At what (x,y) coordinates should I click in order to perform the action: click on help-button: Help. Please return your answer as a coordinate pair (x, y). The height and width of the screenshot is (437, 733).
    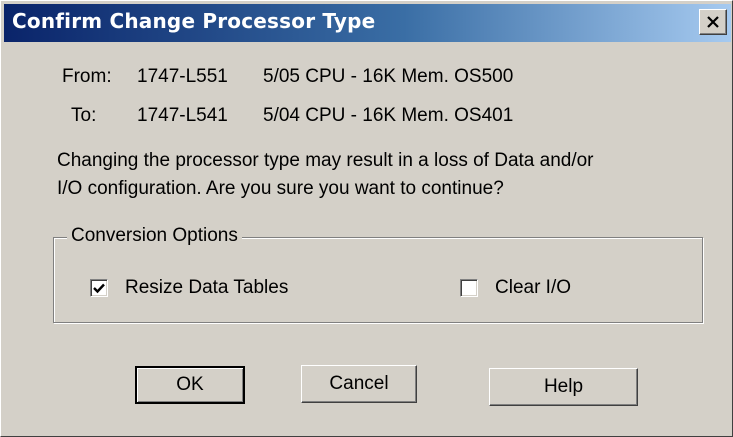
    Looking at the image, I should click on (563, 387).